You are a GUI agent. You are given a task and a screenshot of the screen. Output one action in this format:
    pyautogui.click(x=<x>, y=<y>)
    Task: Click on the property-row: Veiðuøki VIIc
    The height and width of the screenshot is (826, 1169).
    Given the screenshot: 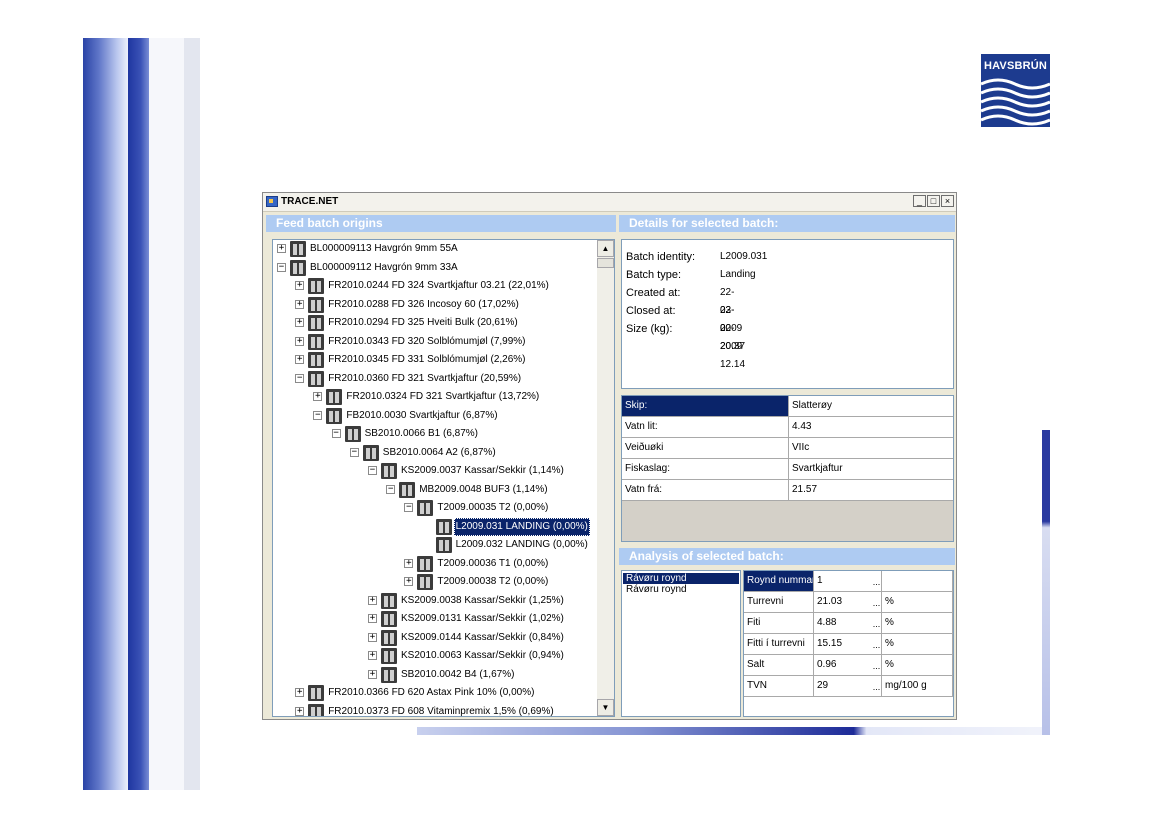 What is the action you would take?
    pyautogui.click(x=787, y=448)
    